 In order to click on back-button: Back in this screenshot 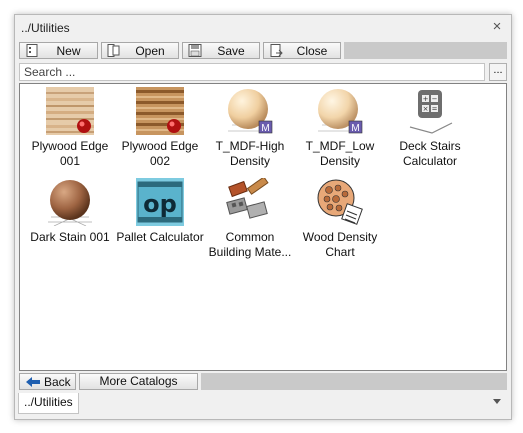, I will do `click(47, 381)`.